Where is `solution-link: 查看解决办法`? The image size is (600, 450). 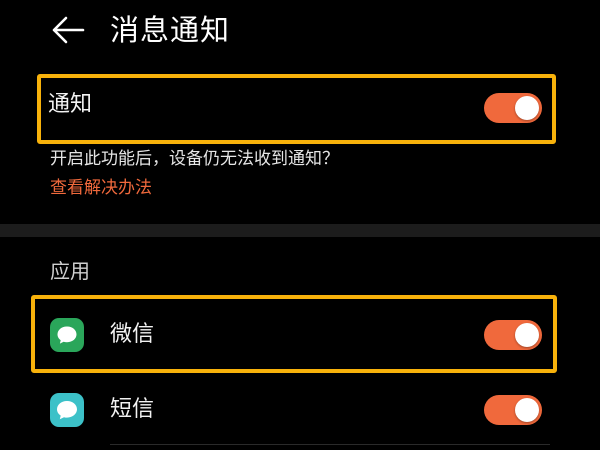 solution-link: 查看解决办法 is located at coordinates (101, 188).